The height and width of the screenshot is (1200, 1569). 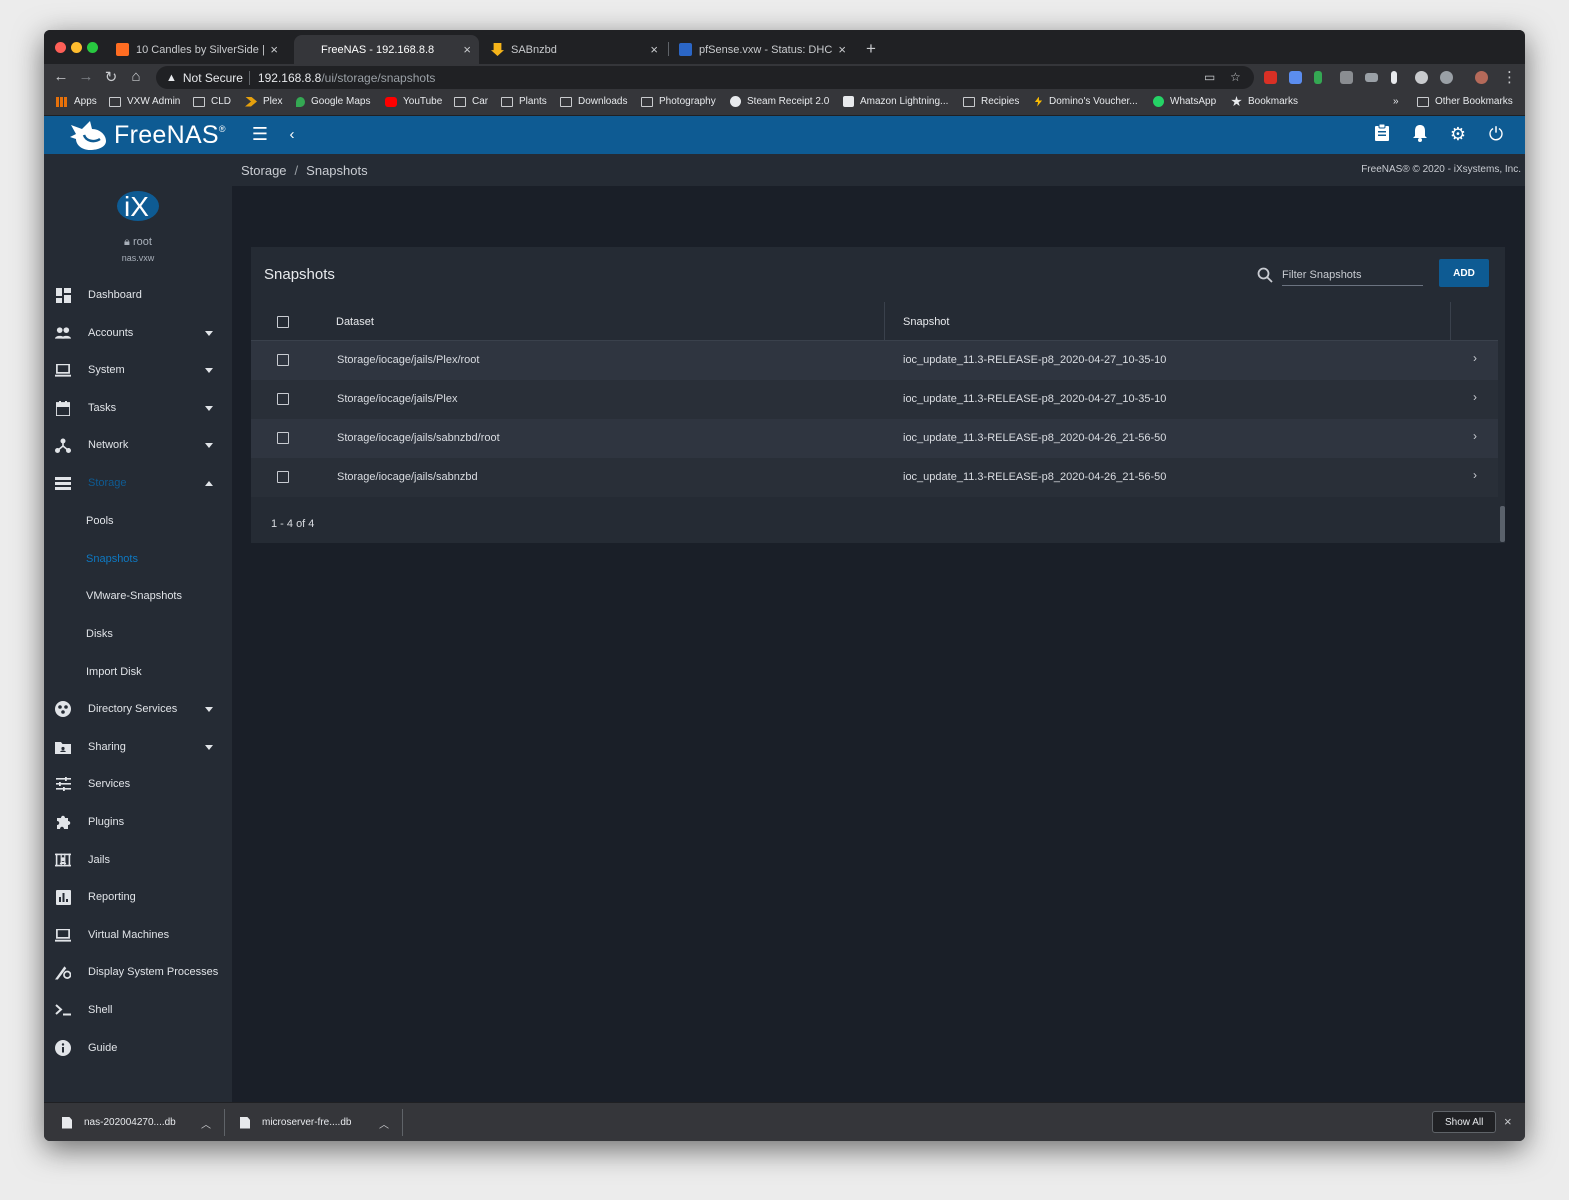 I want to click on freenas-logo: FreeNAS ®, so click(x=147, y=135).